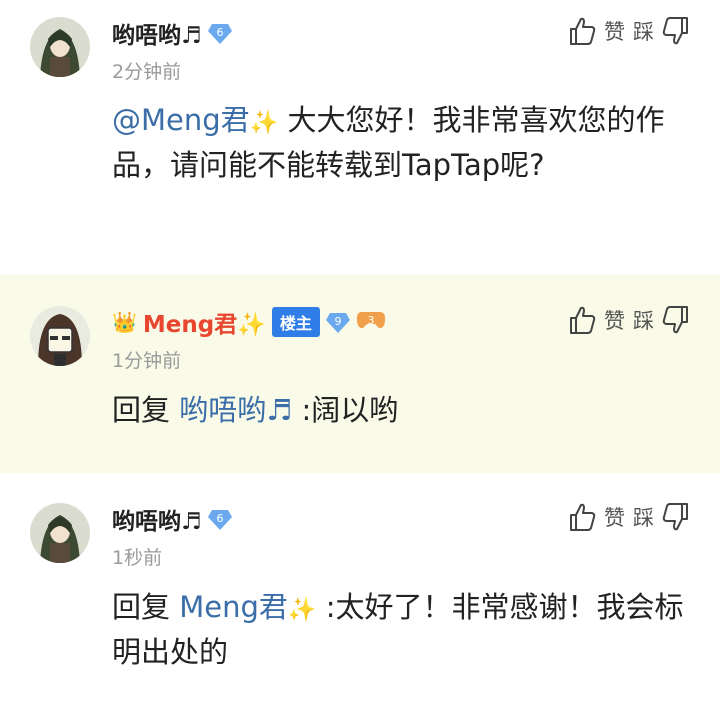 This screenshot has width=720, height=710. What do you see at coordinates (124, 322) in the screenshot?
I see `crown-icon: 👑` at bounding box center [124, 322].